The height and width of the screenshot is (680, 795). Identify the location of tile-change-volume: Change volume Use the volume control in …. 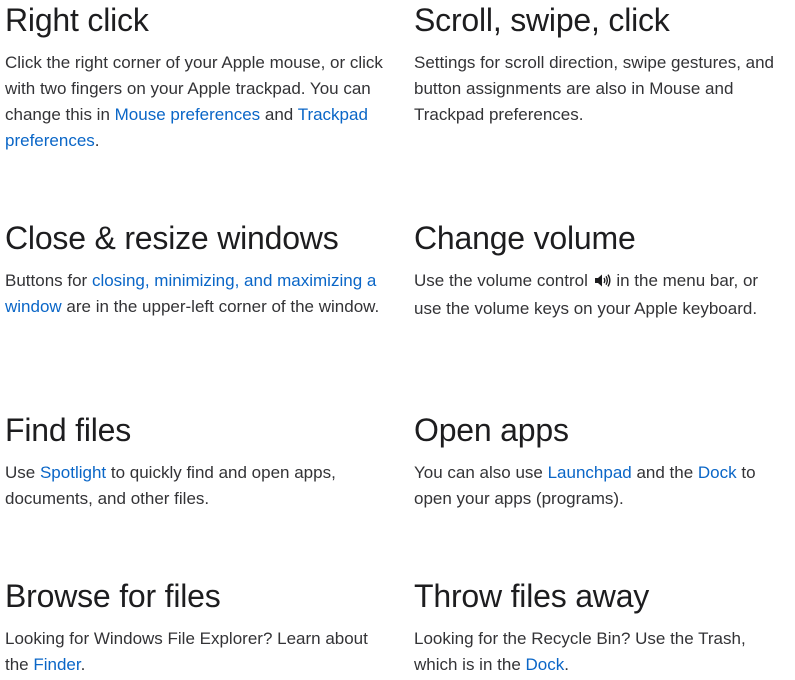
(602, 270).